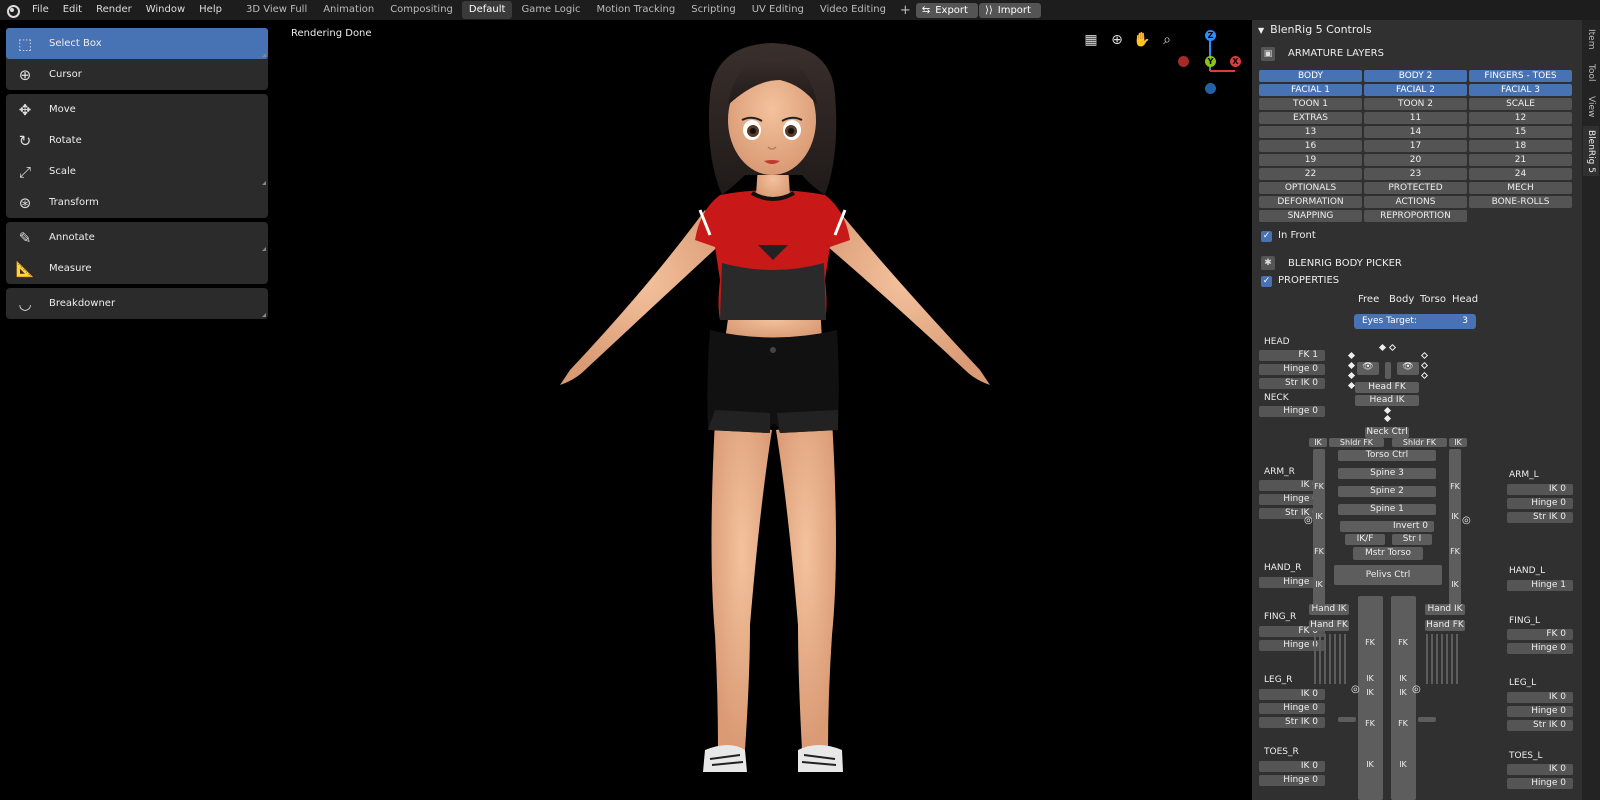 The height and width of the screenshot is (800, 1600). What do you see at coordinates (1540, 634) in the screenshot?
I see `fing-l-fk-button: FK 0` at bounding box center [1540, 634].